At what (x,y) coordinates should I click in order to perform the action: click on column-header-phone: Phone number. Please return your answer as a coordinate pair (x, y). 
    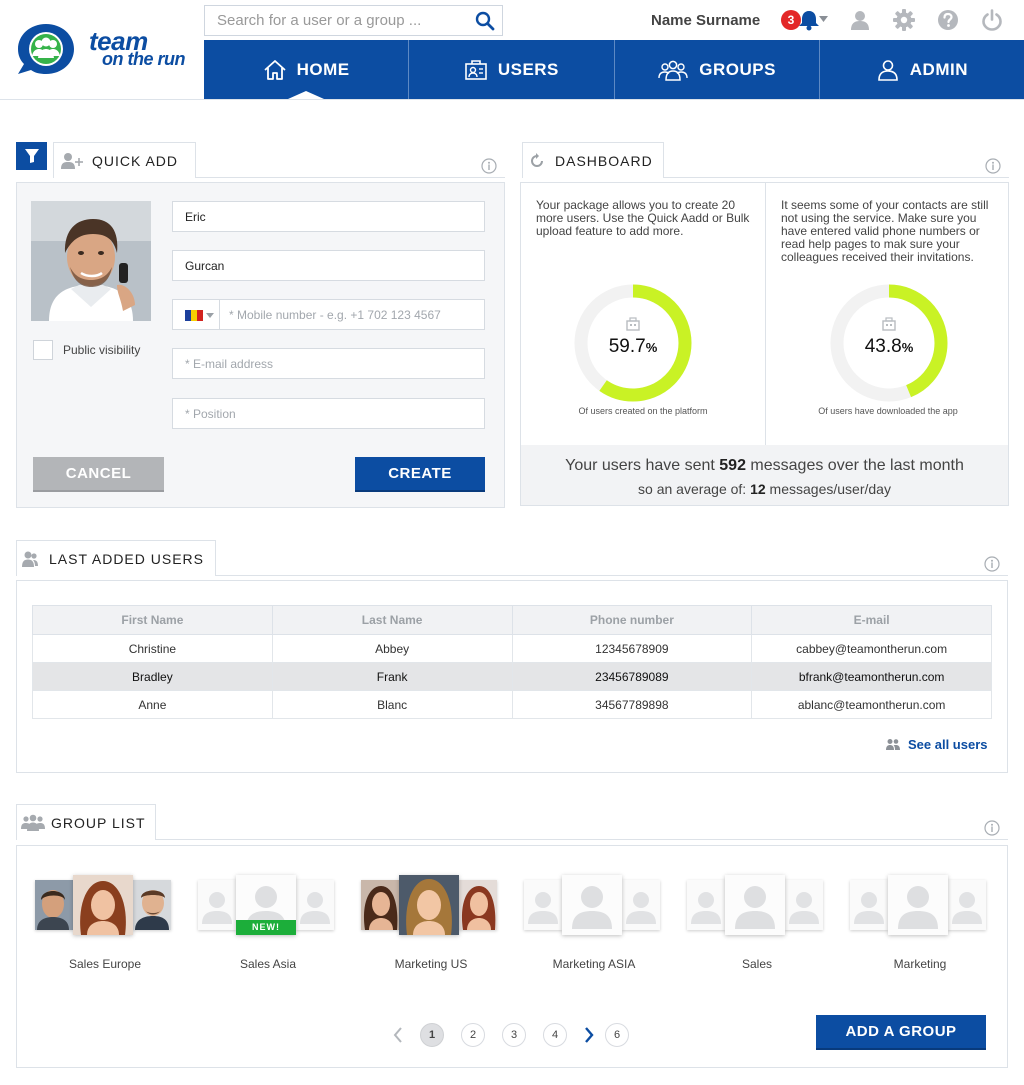
    Looking at the image, I should click on (632, 620).